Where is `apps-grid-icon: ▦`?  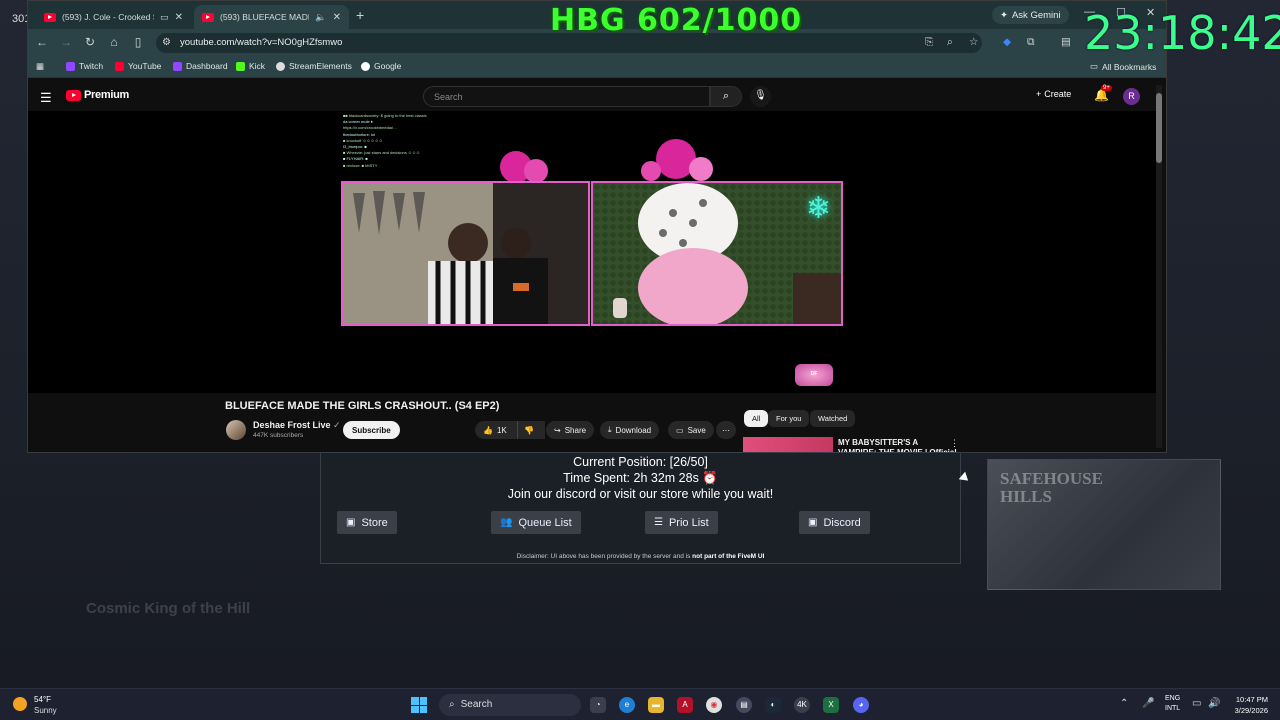
apps-grid-icon: ▦ is located at coordinates (40, 66).